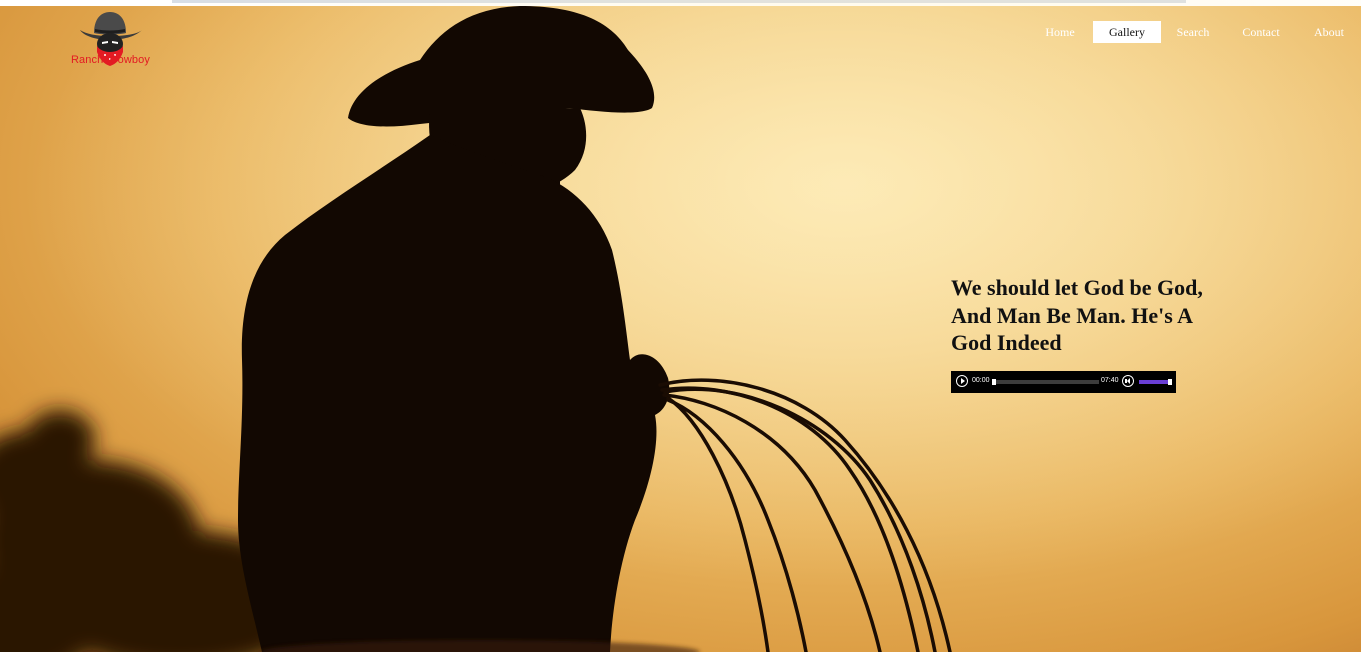 This screenshot has width=1361, height=652. What do you see at coordinates (962, 381) in the screenshot?
I see `play-icon` at bounding box center [962, 381].